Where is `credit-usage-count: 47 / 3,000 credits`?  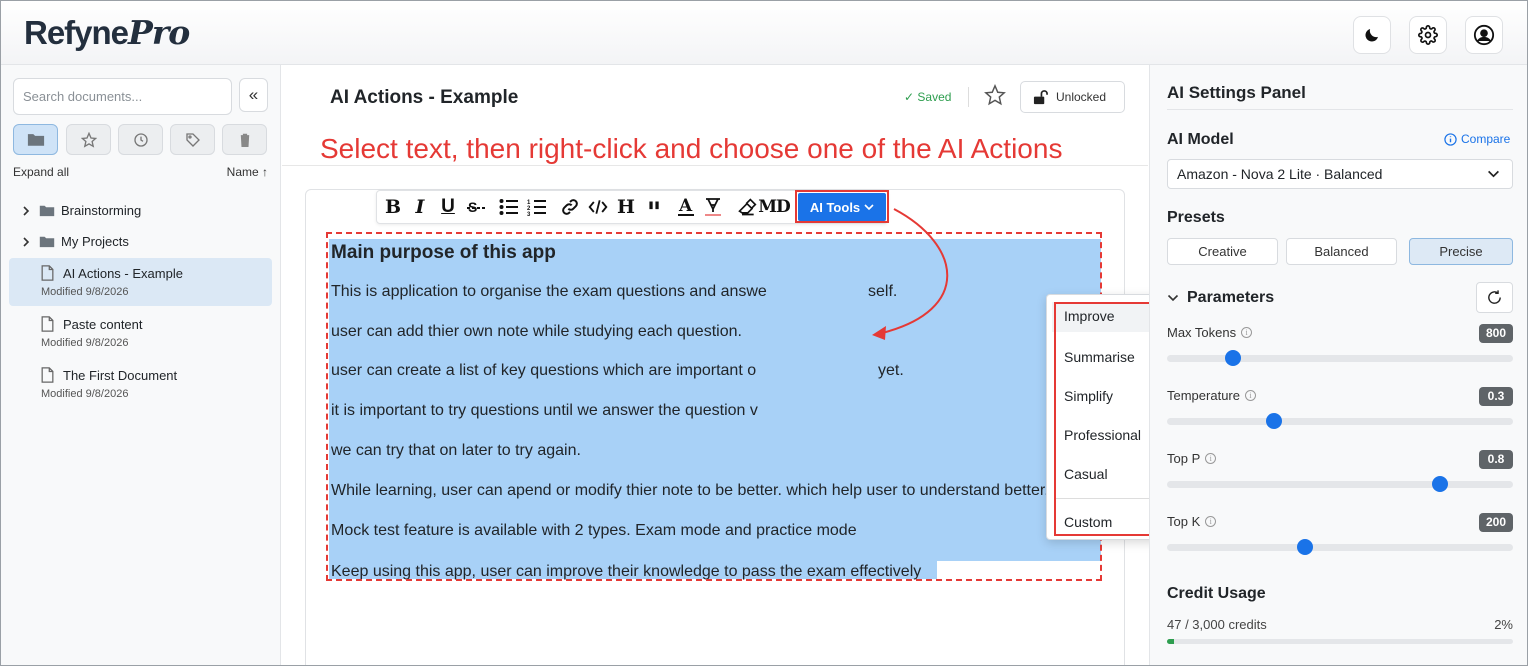
credit-usage-count: 47 / 3,000 credits is located at coordinates (1217, 624).